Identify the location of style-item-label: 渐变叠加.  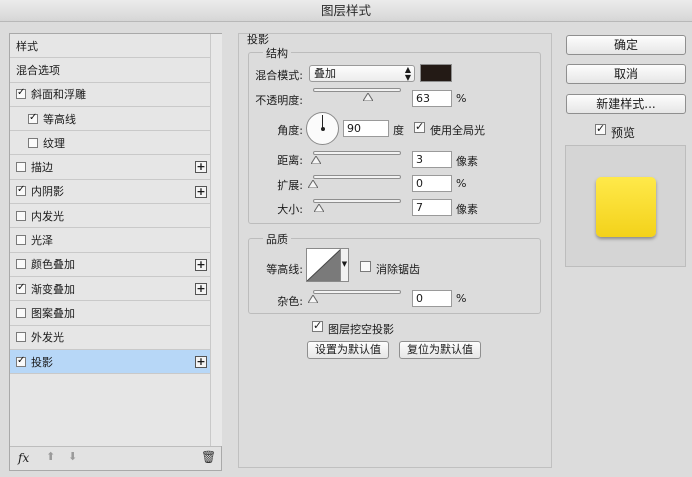
(53, 289).